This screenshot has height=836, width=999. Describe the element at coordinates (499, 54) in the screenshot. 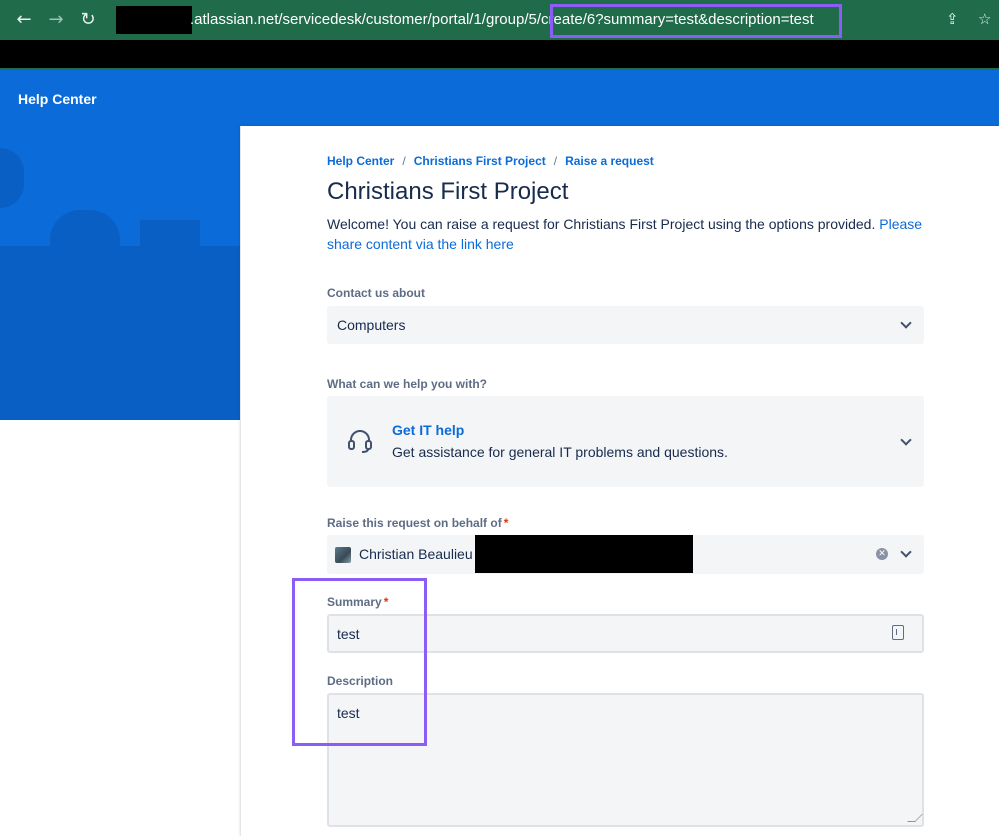

I see `bookmarks-bar-redaction` at that location.